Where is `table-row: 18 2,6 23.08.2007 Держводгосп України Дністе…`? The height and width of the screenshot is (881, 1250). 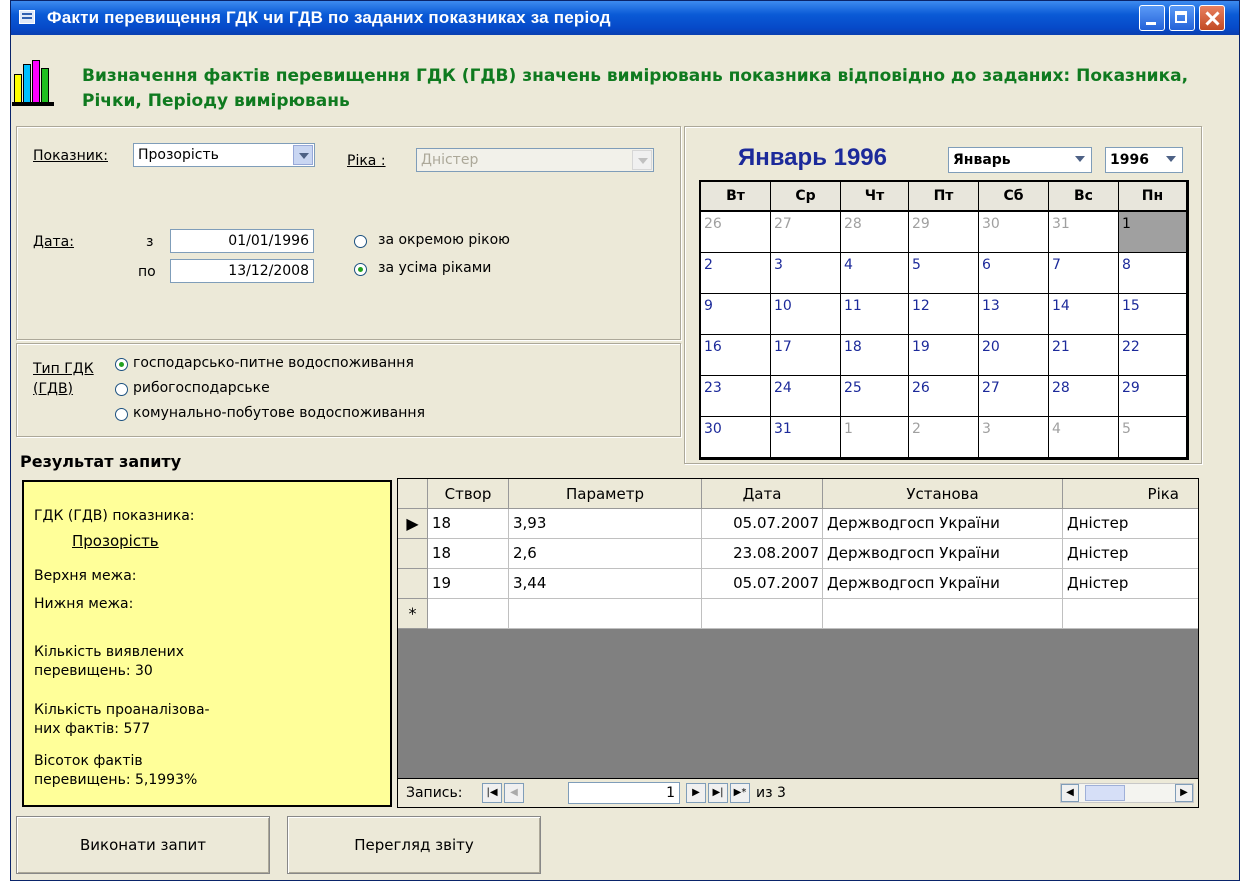
table-row: 18 2,6 23.08.2007 Держводгосп України Дністе… is located at coordinates (798, 554).